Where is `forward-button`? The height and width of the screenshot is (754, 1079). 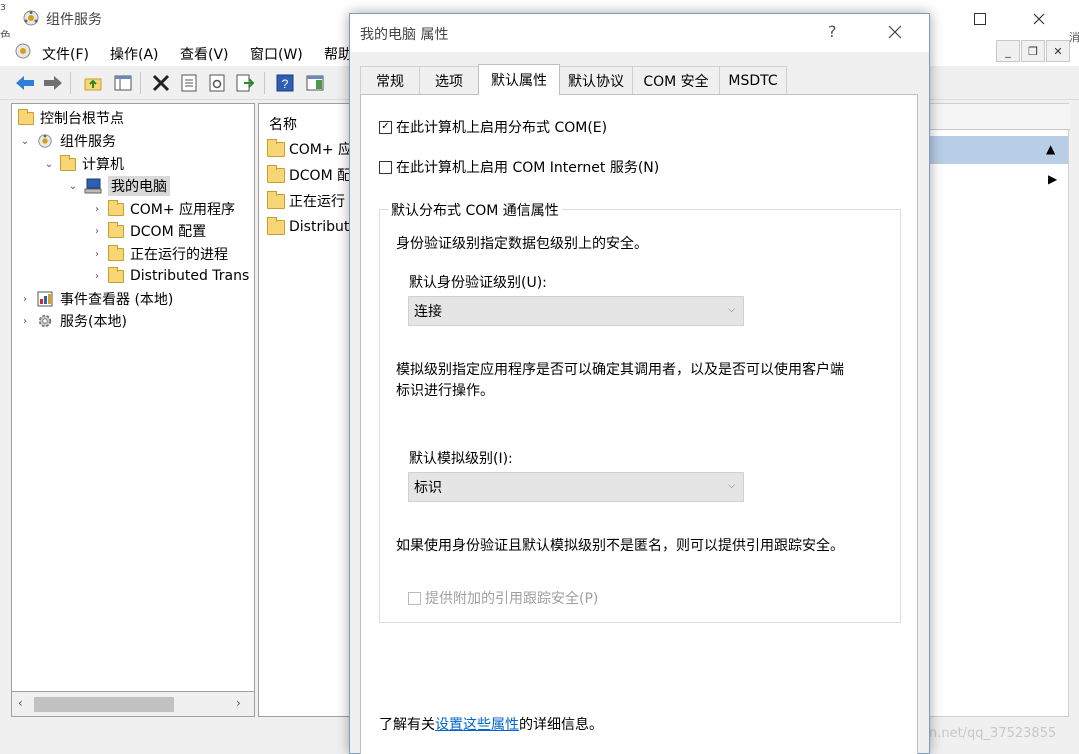 forward-button is located at coordinates (53, 83).